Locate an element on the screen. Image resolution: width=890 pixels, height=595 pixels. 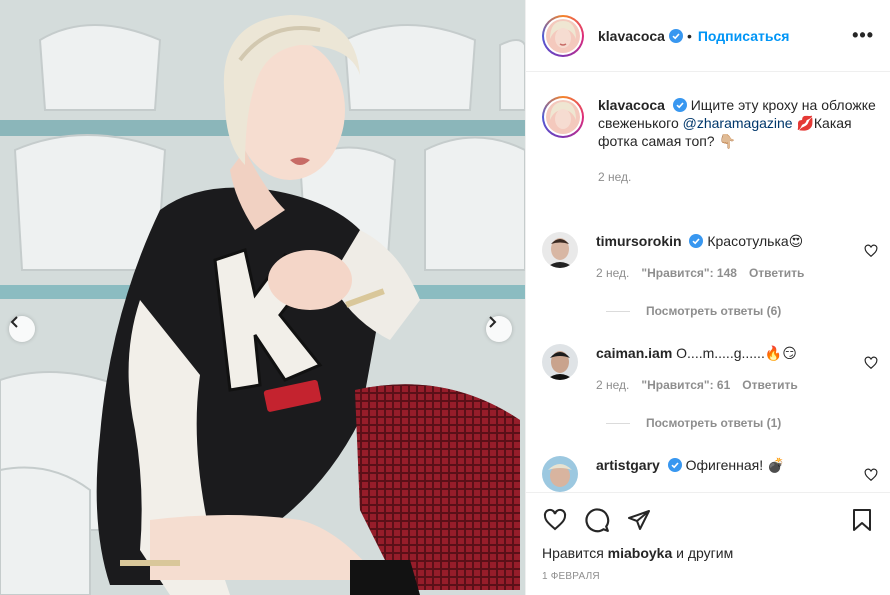
comment-text: caiman.iam О....m.....g......🔥😏 is located at coordinates (737, 353).